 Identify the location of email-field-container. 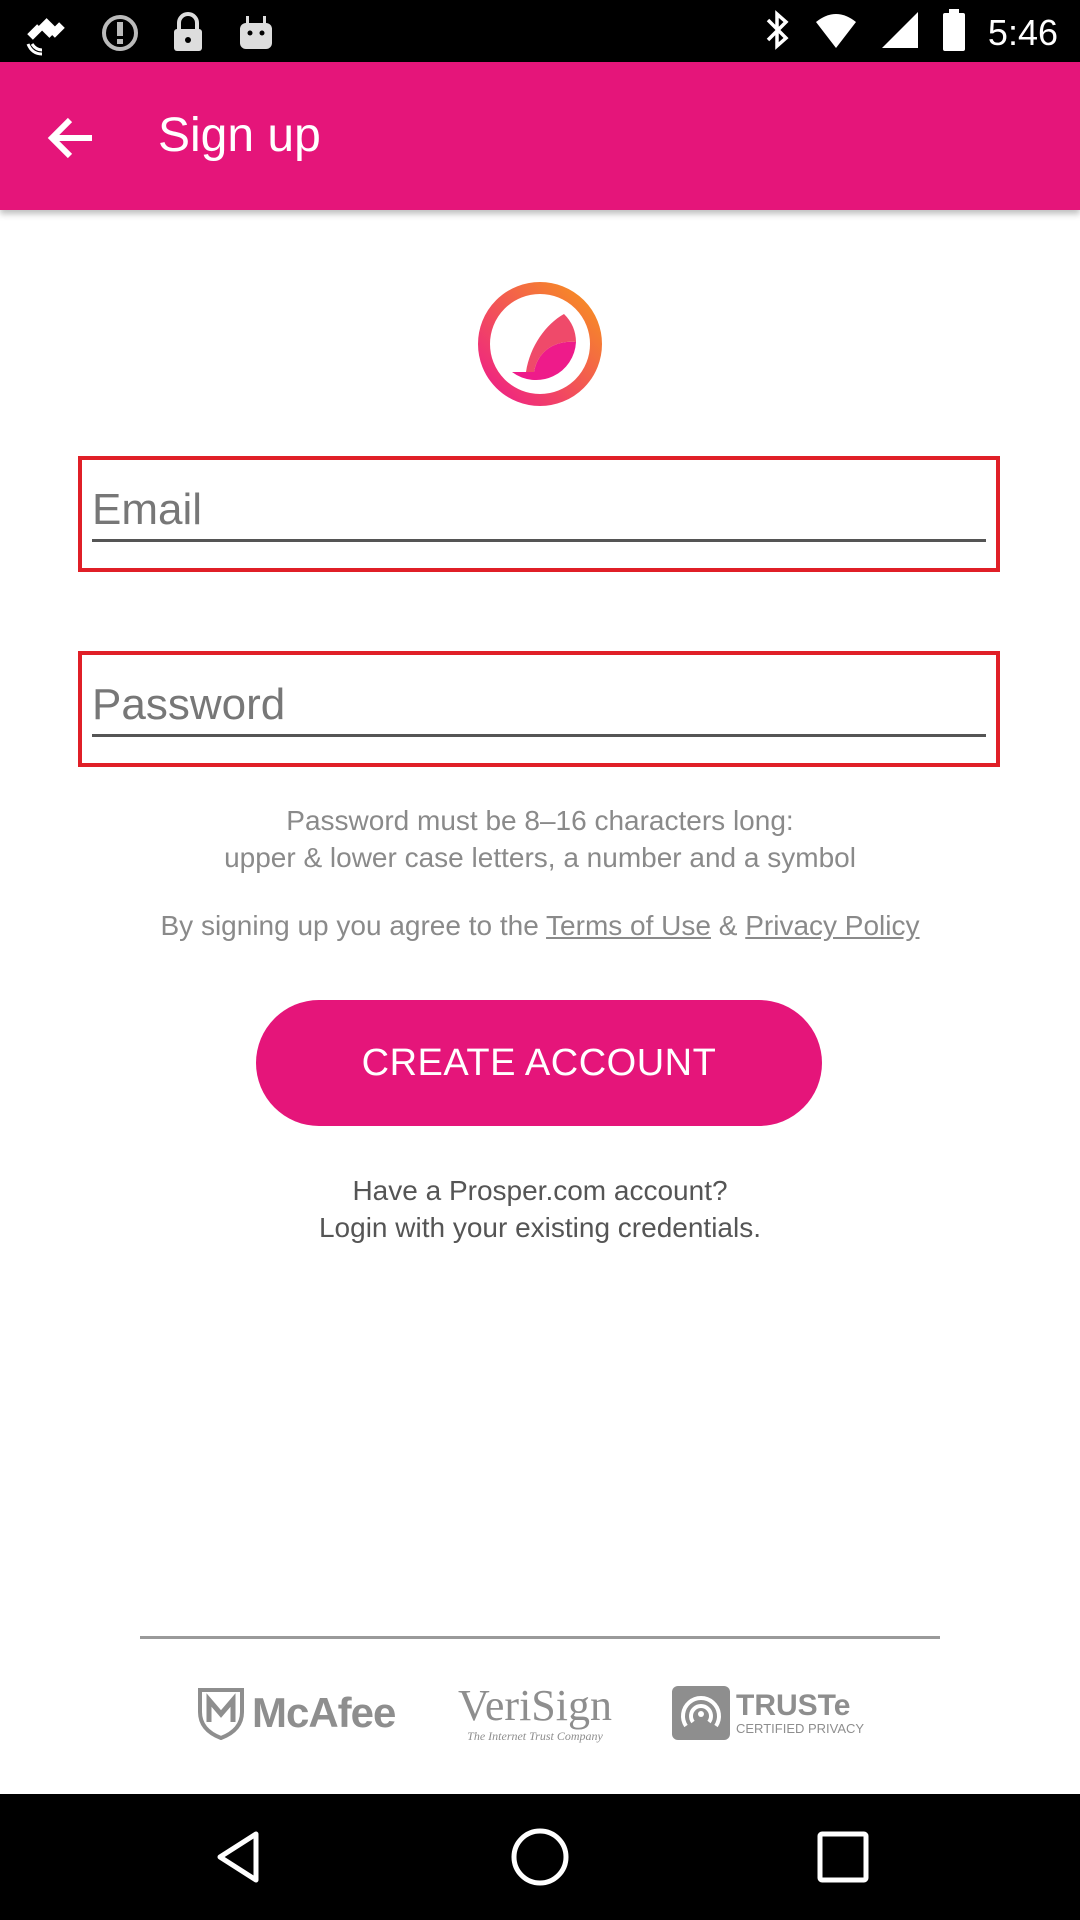
(539, 514).